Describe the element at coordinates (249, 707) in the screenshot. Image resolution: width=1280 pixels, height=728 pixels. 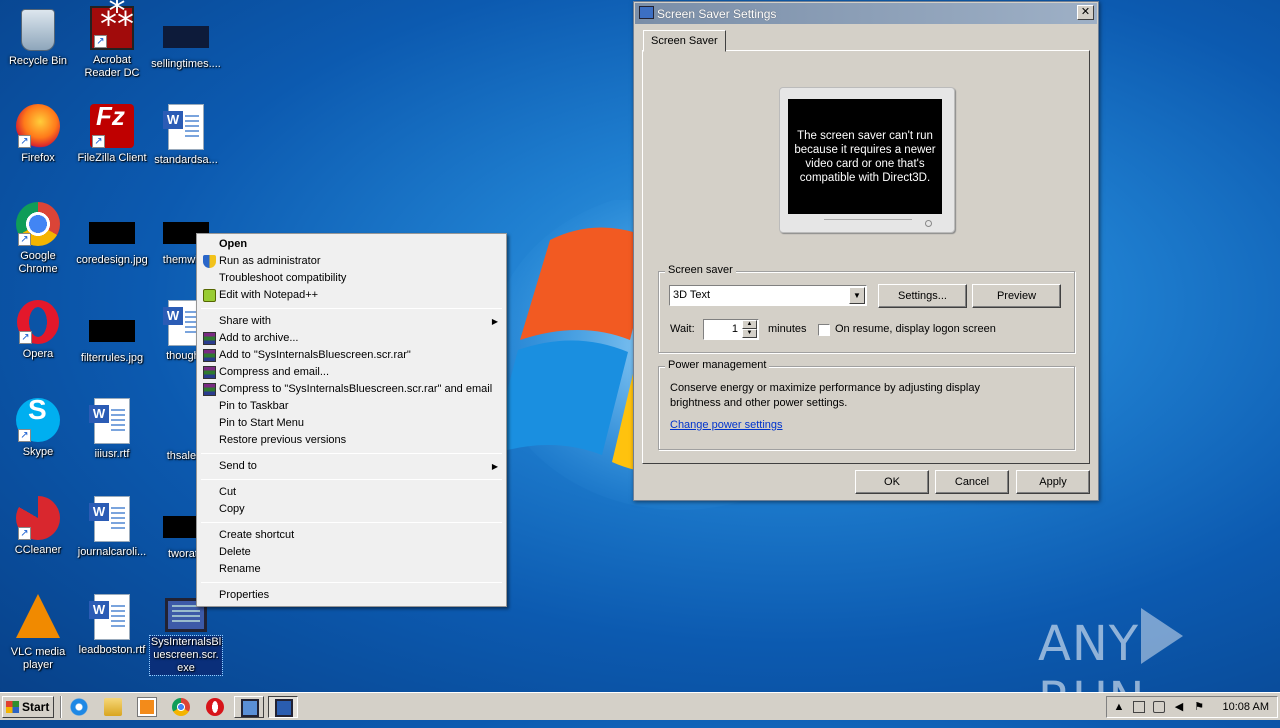
I see `taskbar-task-display` at that location.